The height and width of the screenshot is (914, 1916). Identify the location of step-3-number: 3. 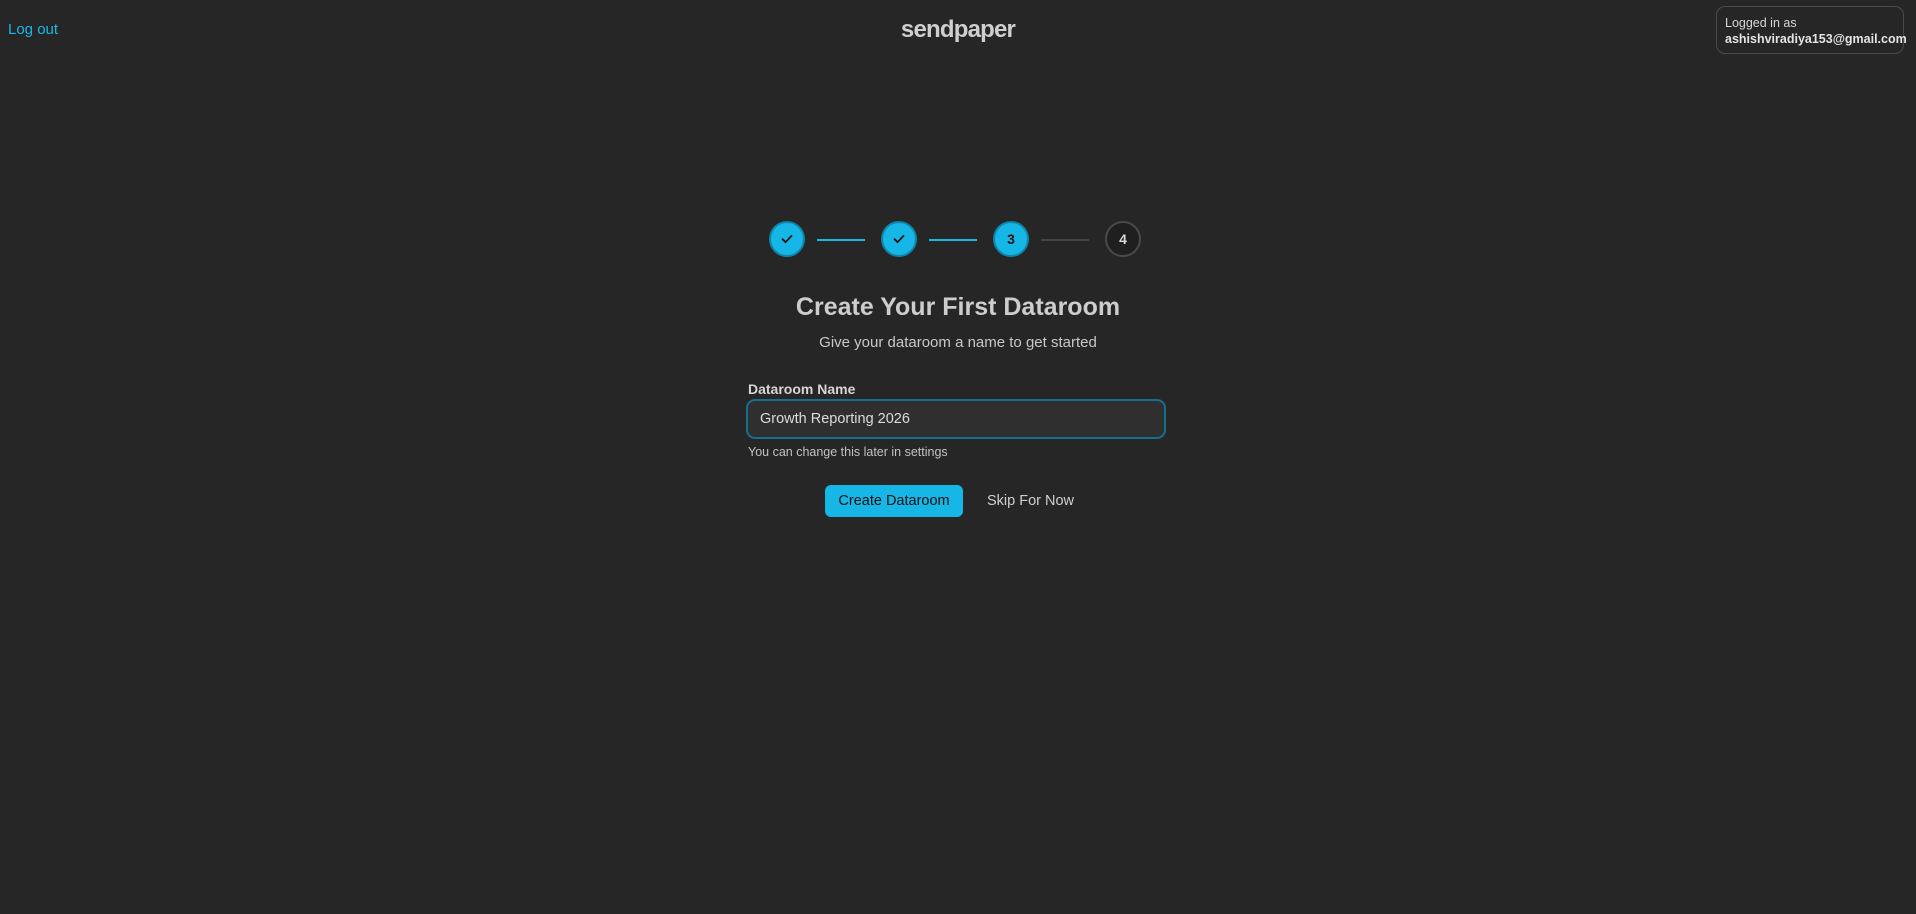
(1011, 239).